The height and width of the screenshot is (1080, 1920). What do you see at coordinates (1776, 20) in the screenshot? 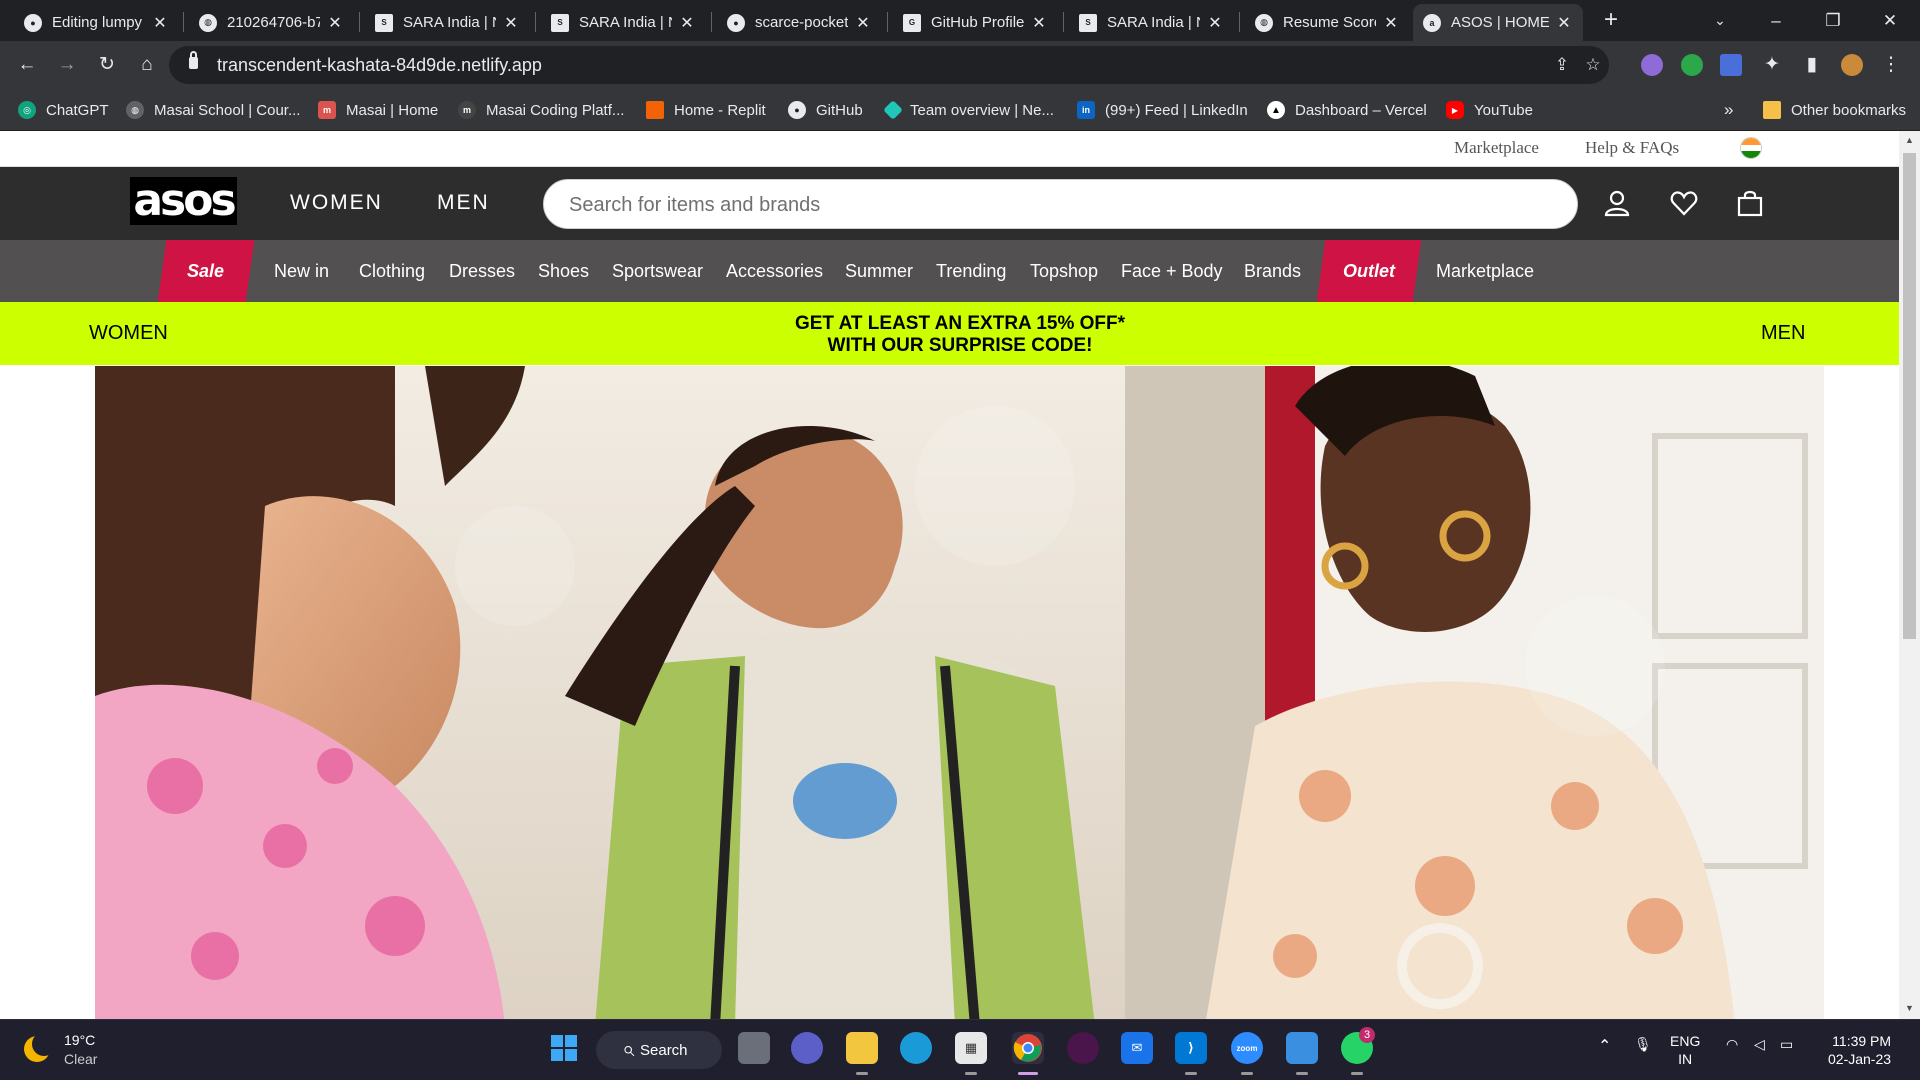
I see `minimize-button: –` at bounding box center [1776, 20].